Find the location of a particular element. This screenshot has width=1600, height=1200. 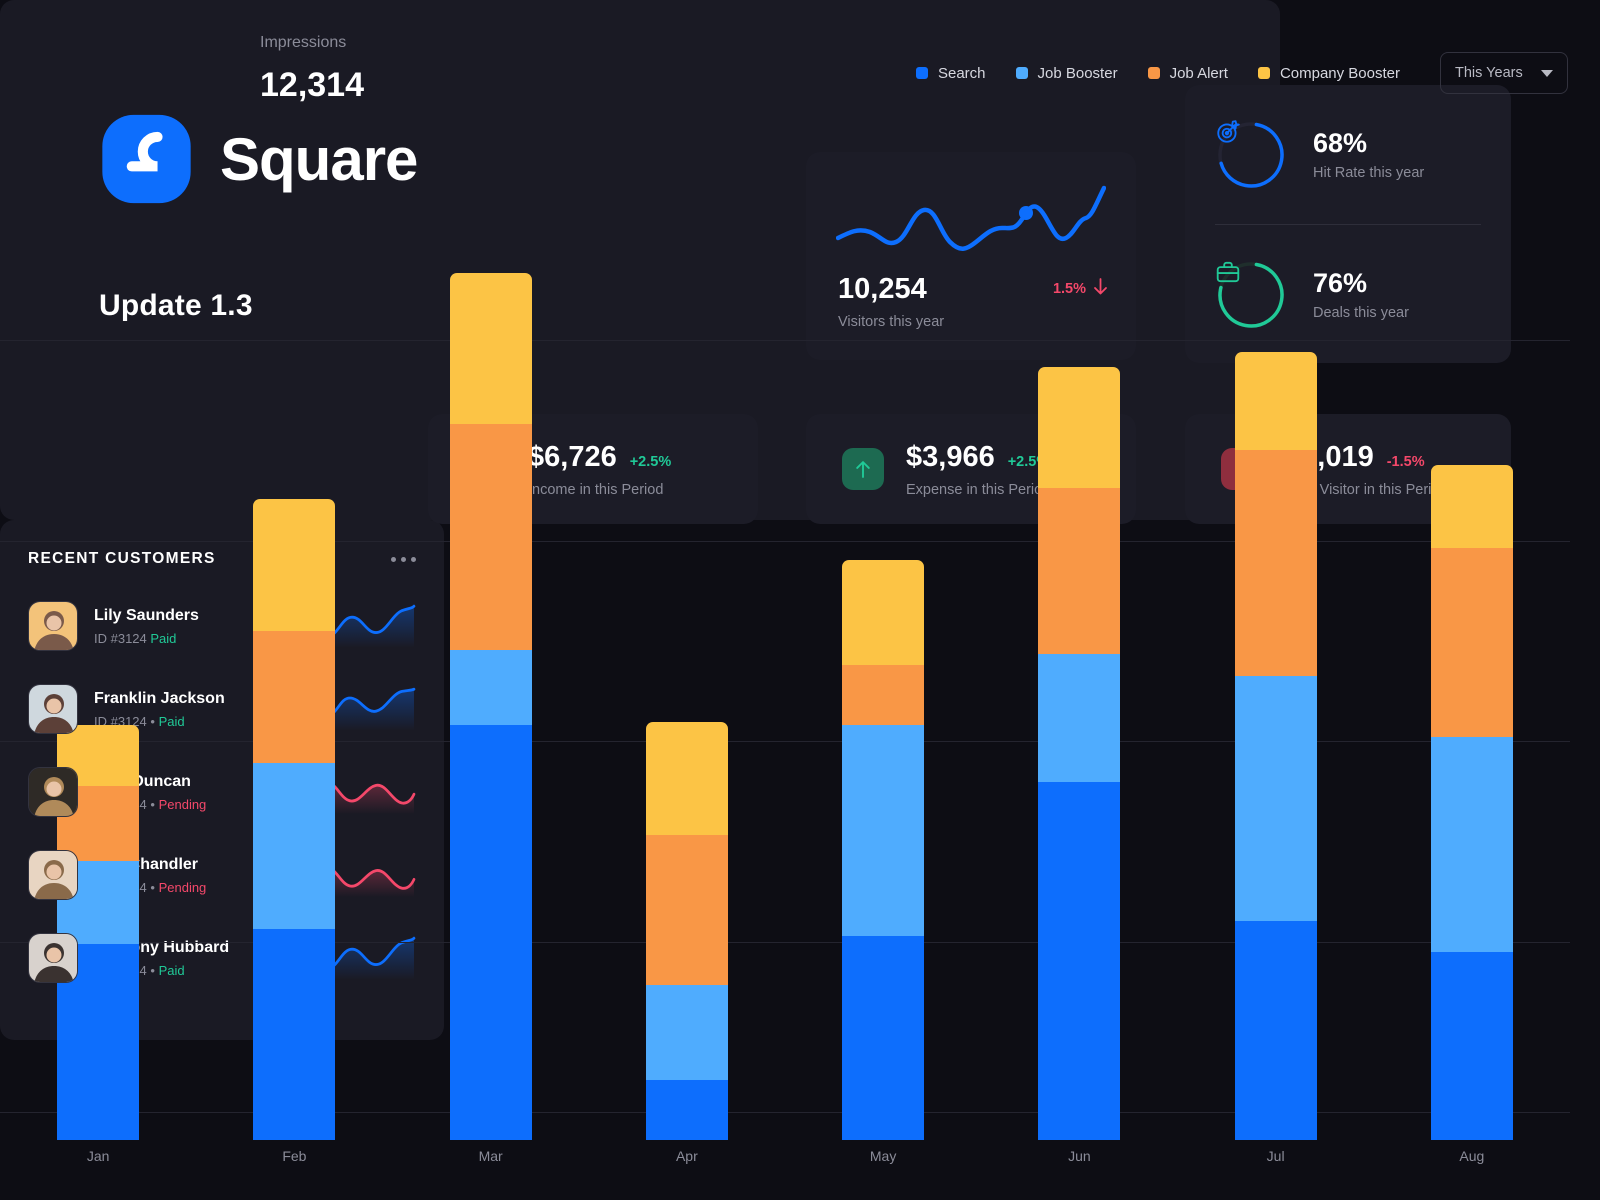

chevron-down-icon is located at coordinates (1547, 73).